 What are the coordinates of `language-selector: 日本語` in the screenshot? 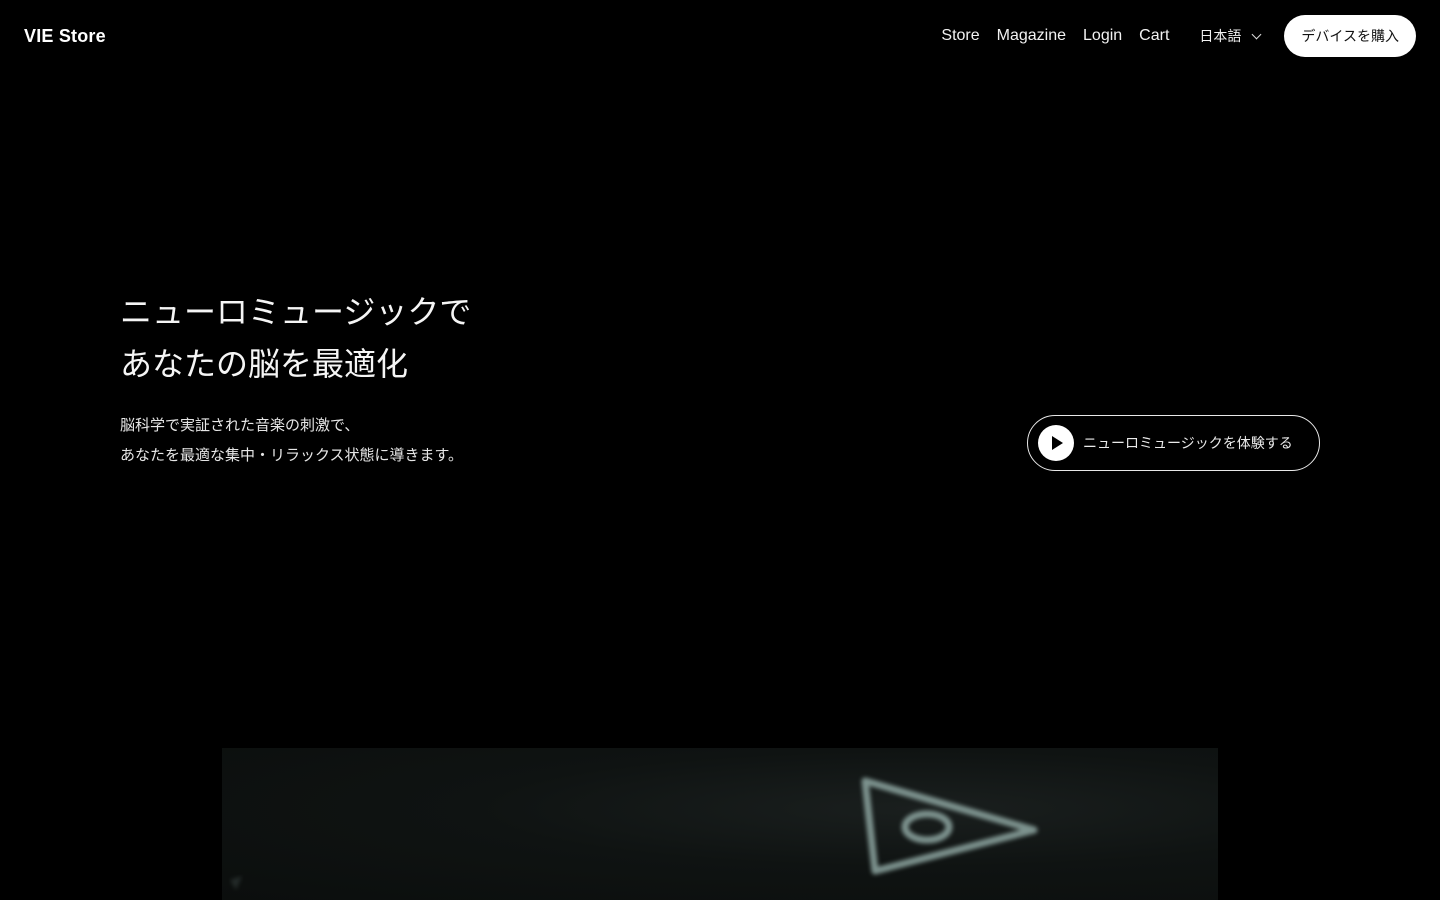 It's located at (1230, 36).